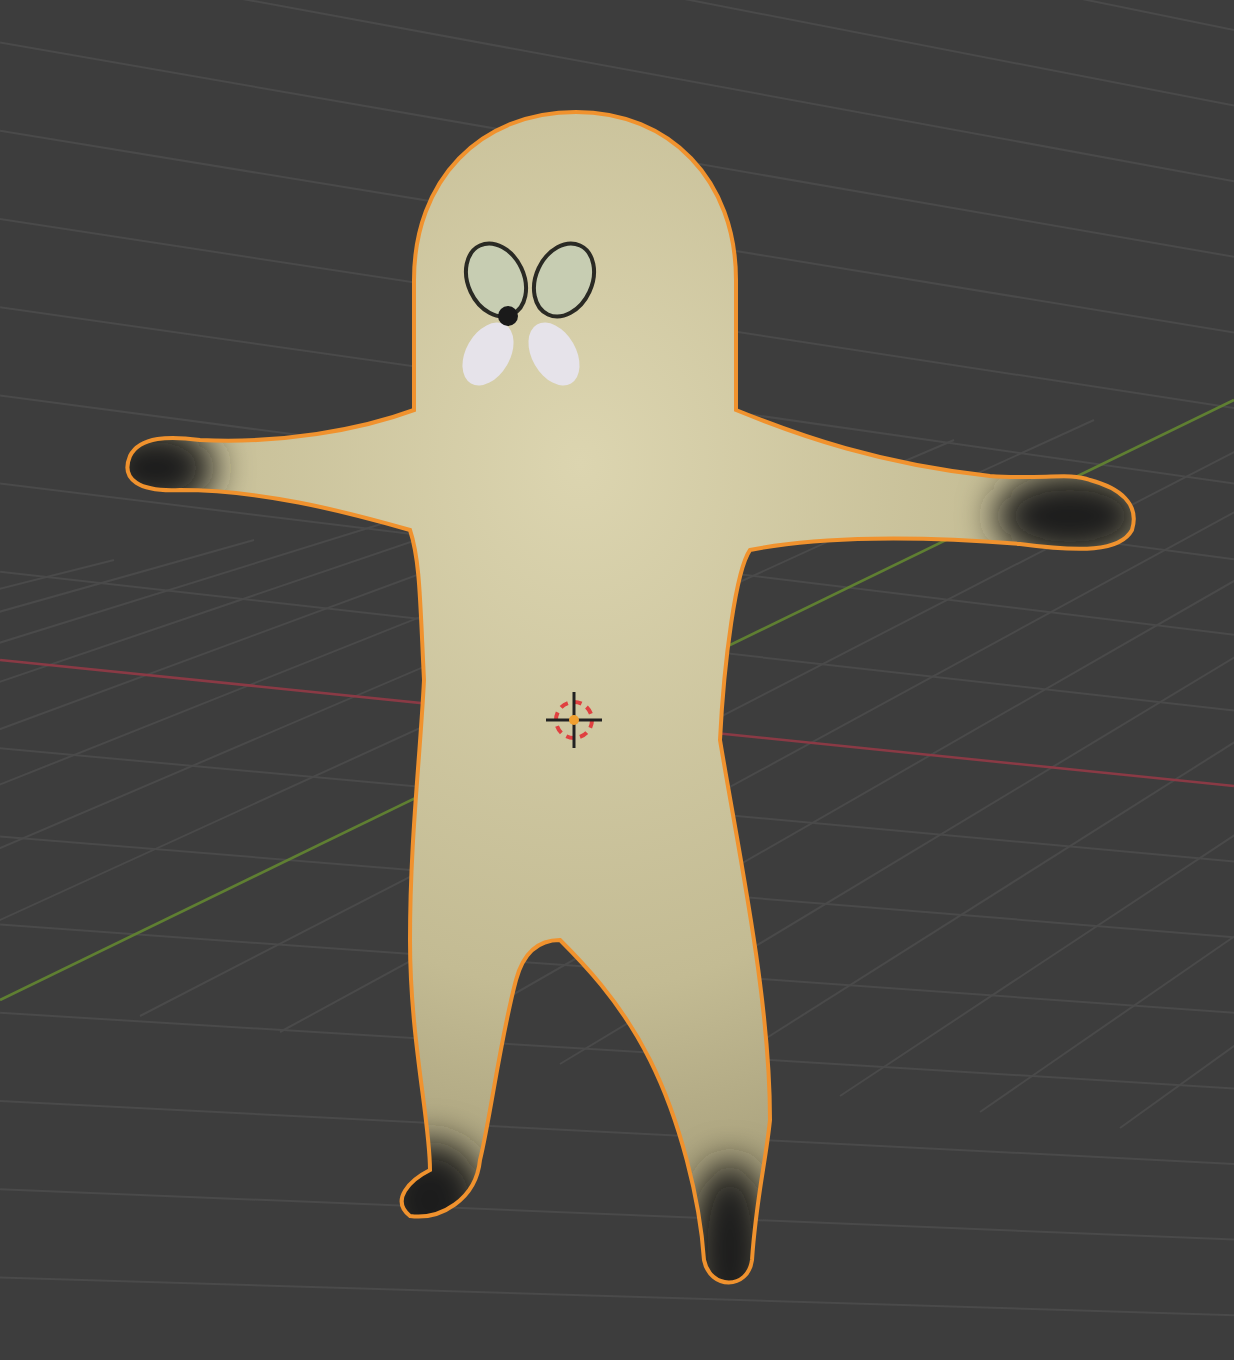 The width and height of the screenshot is (1234, 1360). Describe the element at coordinates (574, 720) in the screenshot. I see `3d-cursor-icon` at that location.